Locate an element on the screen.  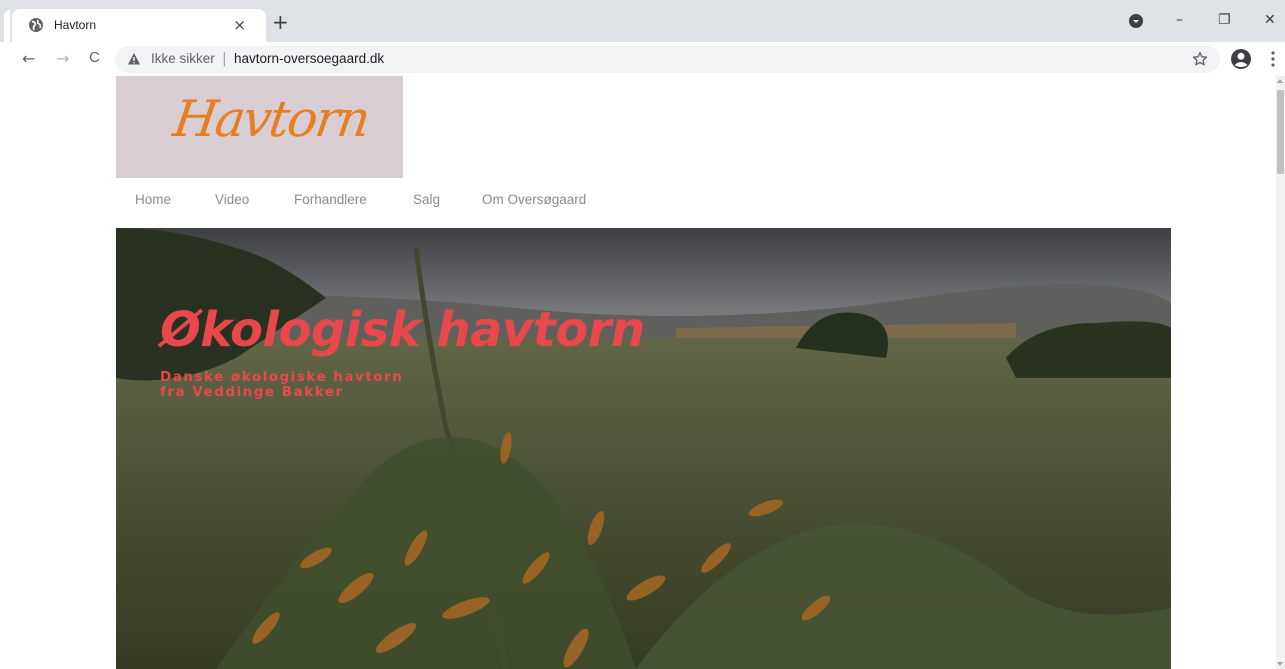
close-window-button: ✕ is located at coordinates (1270, 20).